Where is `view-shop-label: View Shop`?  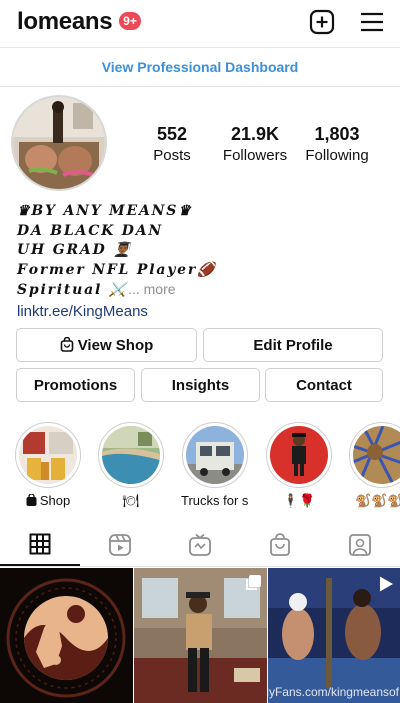 view-shop-label: View Shop is located at coordinates (115, 345).